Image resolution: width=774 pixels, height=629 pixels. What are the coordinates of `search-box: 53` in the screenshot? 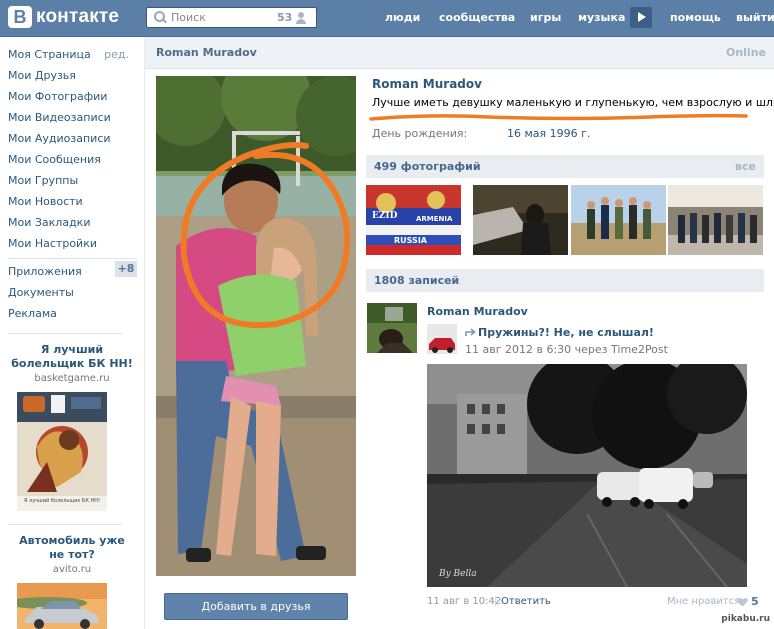 It's located at (231, 17).